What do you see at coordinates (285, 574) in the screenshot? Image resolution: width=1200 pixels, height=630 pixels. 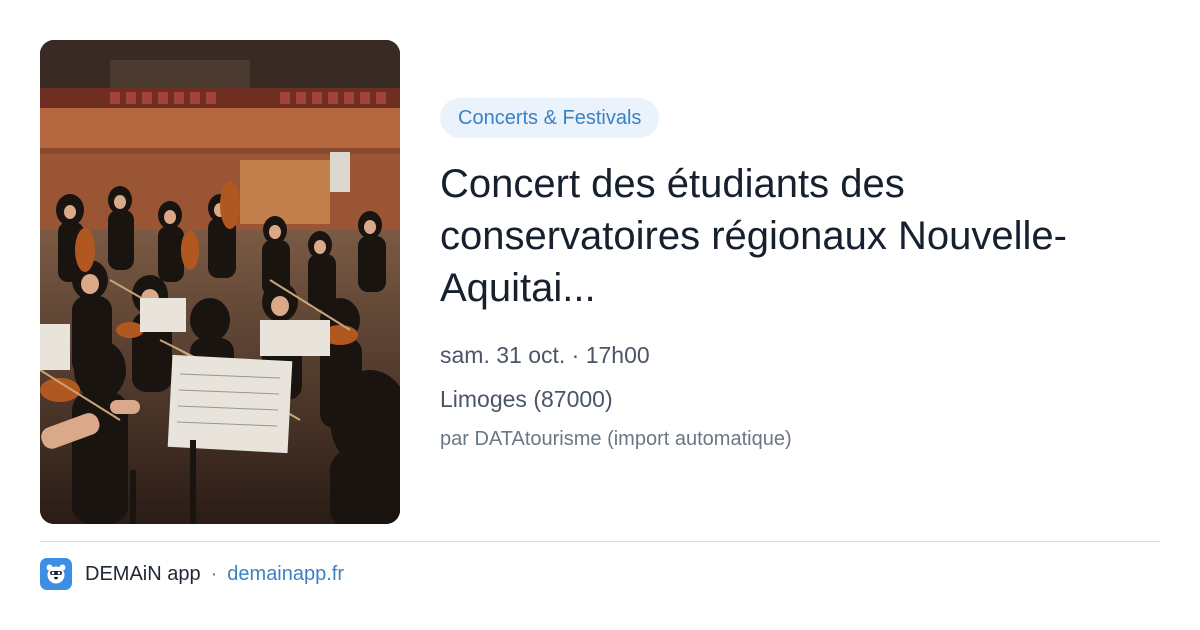 I see `site-domain-link: demainapp.fr` at bounding box center [285, 574].